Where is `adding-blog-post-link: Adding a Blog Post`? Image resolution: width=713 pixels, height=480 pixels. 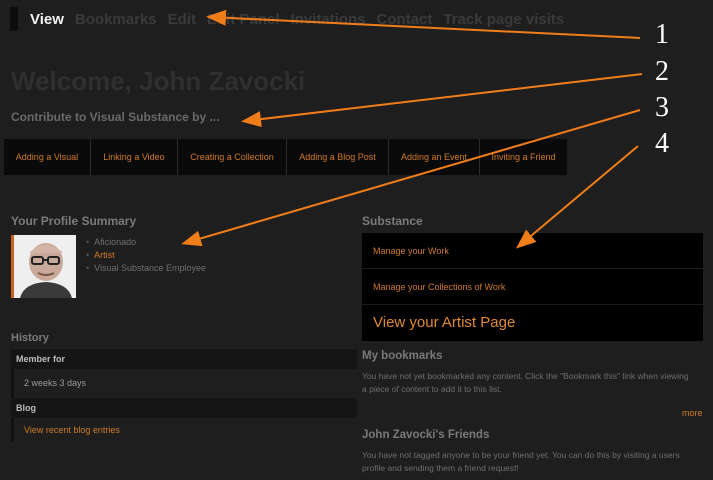
adding-blog-post-link: Adding a Blog Post is located at coordinates (338, 157).